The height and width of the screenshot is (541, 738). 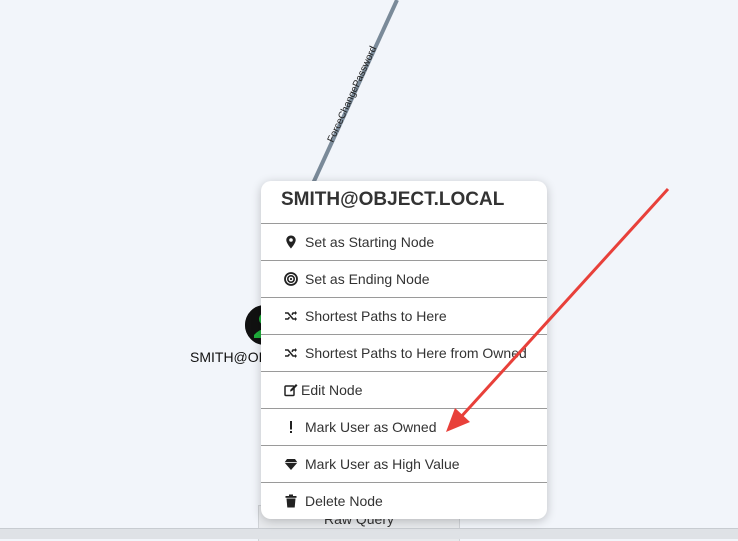 I want to click on menu-item-set-starting-node: Set as Starting Node, so click(x=404, y=241).